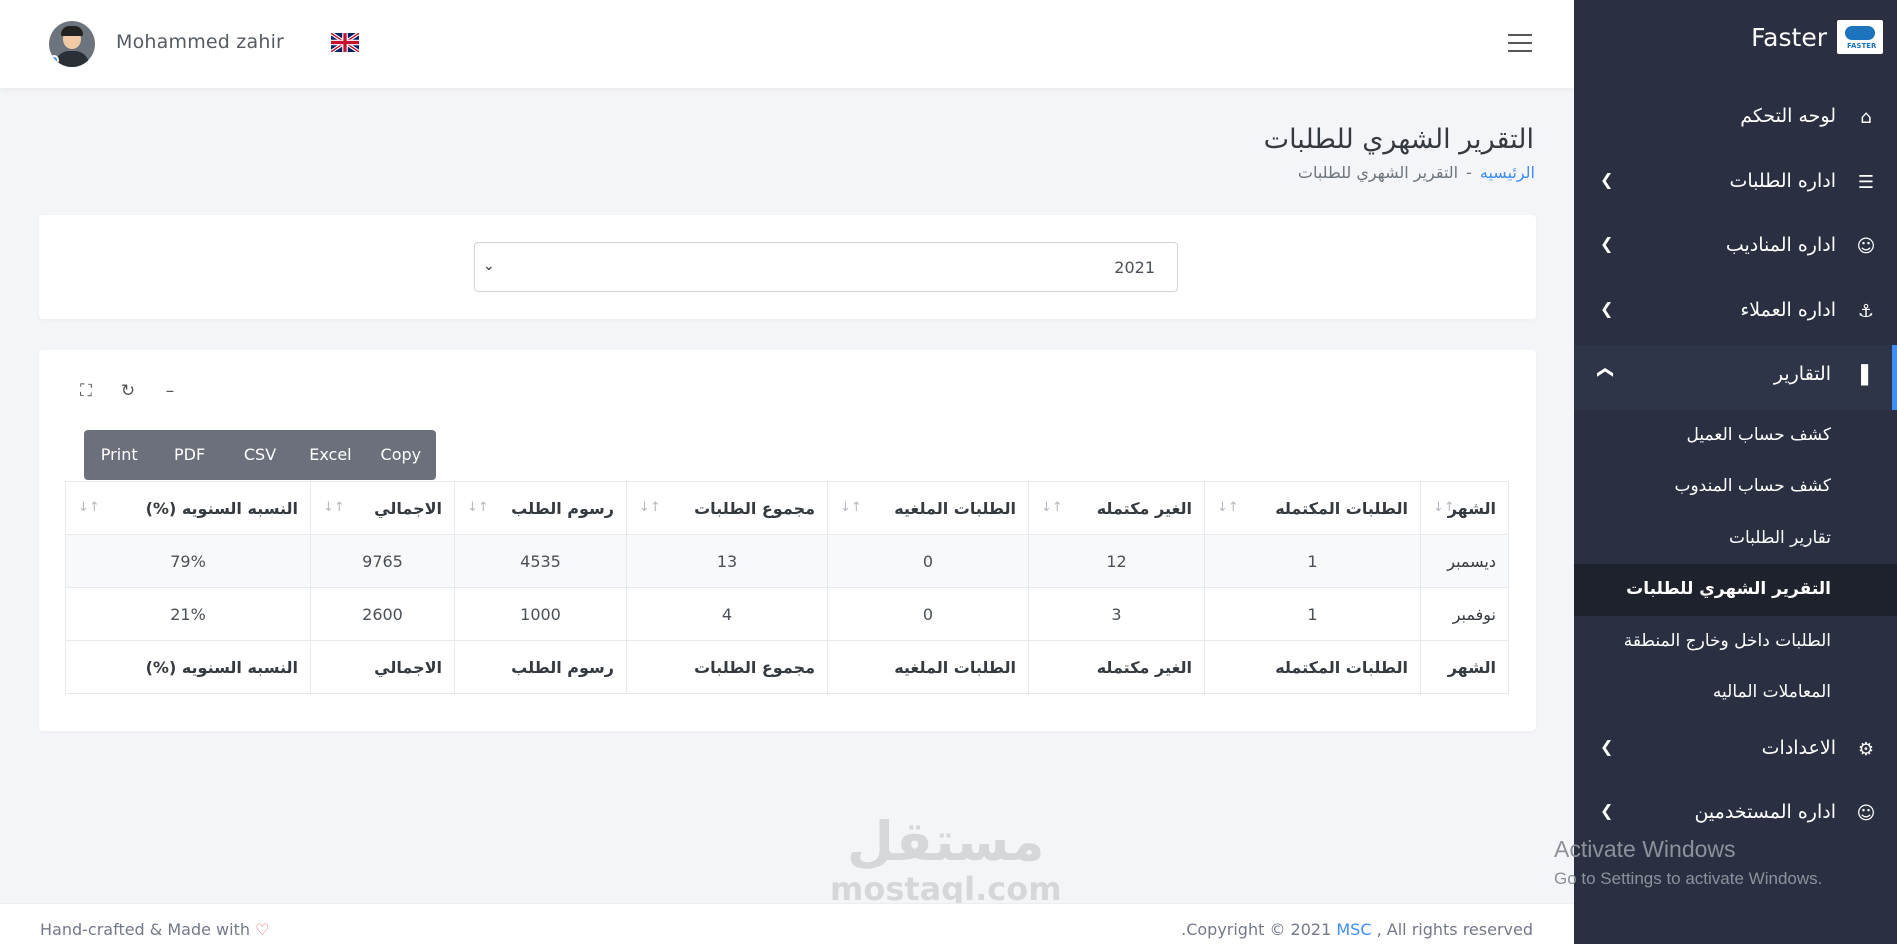 The width and height of the screenshot is (1897, 944). I want to click on sidebar-item-delegates: ☺ اداره المناديب ❯, so click(1735, 248).